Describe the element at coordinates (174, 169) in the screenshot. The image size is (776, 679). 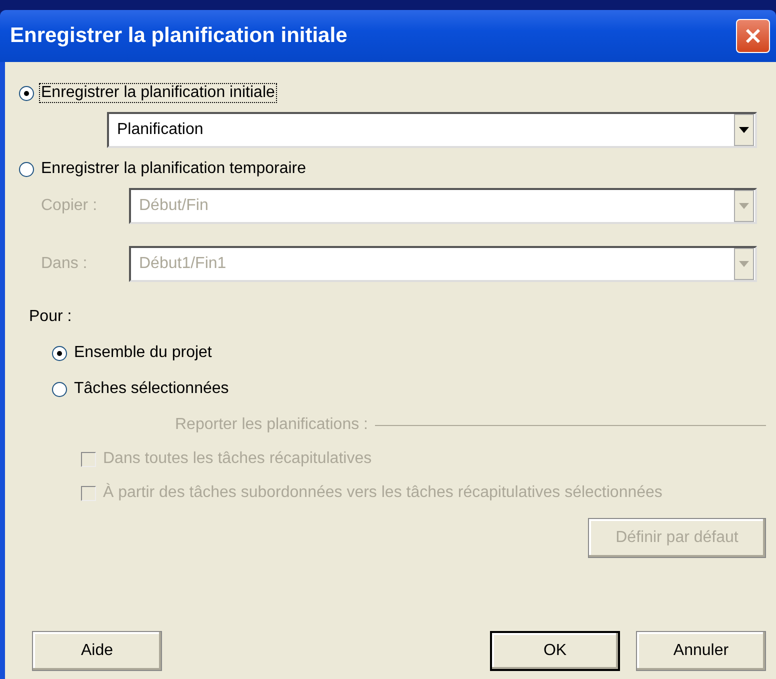
I see `radio-label: Enregistrer la planification temporaire` at that location.